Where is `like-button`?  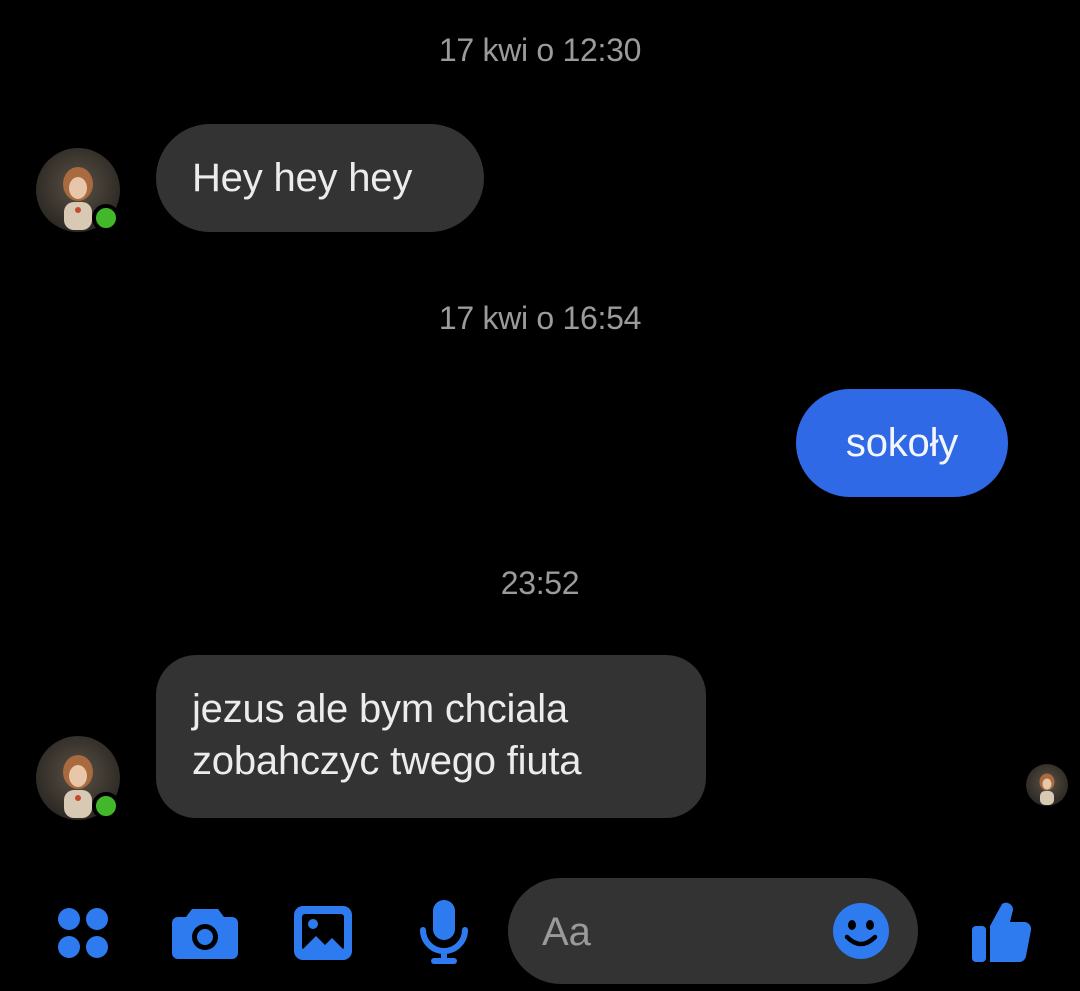 like-button is located at coordinates (1001, 931).